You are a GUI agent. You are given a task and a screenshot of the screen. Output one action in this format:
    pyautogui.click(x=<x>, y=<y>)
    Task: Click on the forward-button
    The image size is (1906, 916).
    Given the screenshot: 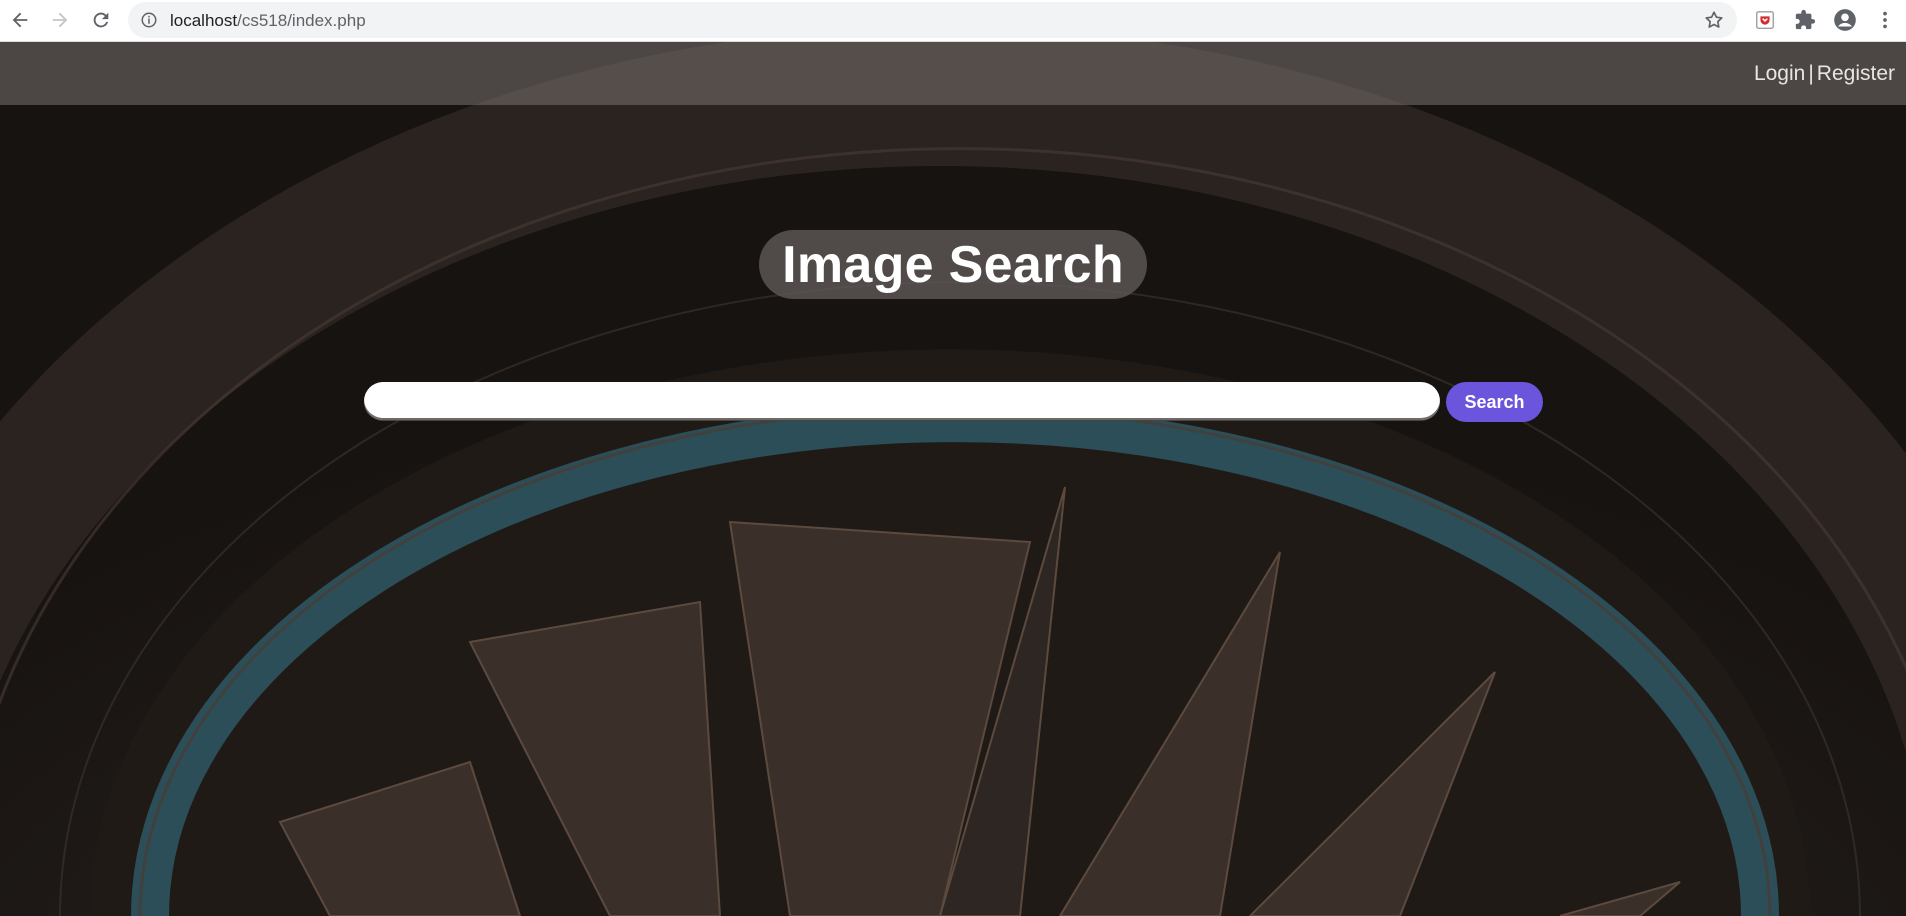 What is the action you would take?
    pyautogui.click(x=60, y=20)
    